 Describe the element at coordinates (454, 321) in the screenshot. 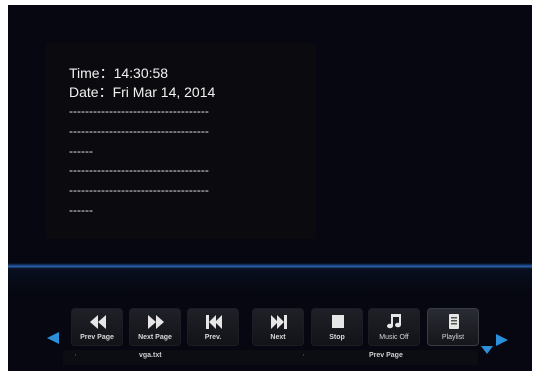

I see `playlist-icon` at that location.